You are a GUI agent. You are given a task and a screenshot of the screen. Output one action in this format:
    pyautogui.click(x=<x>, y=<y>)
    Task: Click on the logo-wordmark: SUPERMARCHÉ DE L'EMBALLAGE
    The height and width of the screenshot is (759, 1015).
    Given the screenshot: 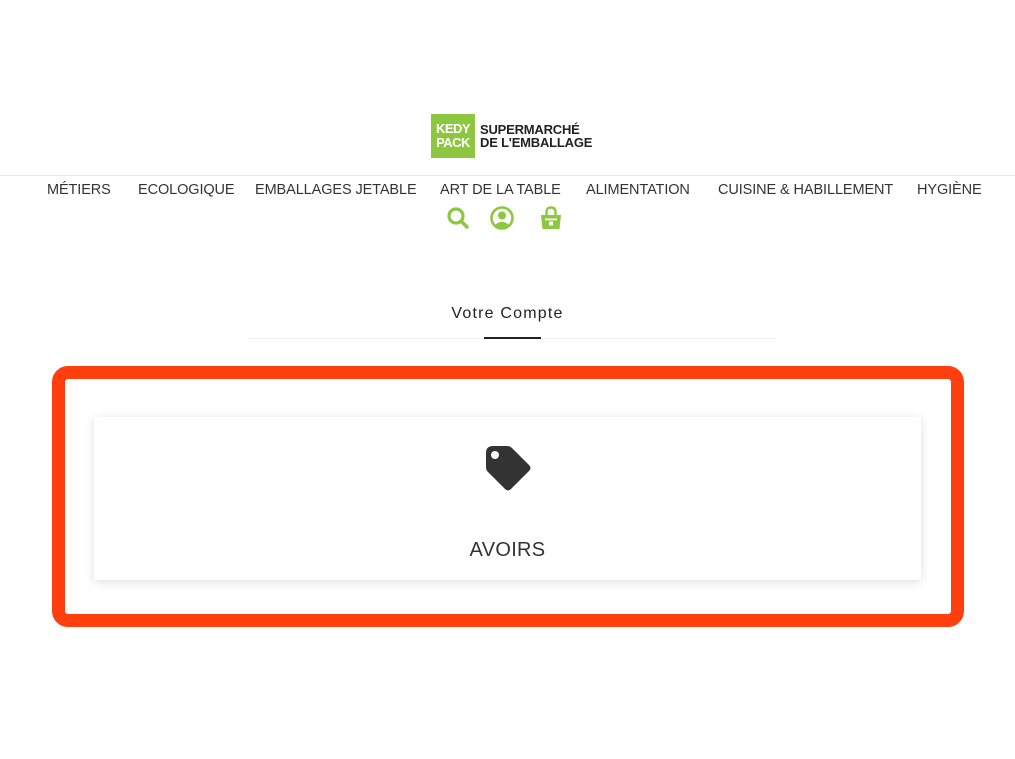 What is the action you would take?
    pyautogui.click(x=536, y=136)
    